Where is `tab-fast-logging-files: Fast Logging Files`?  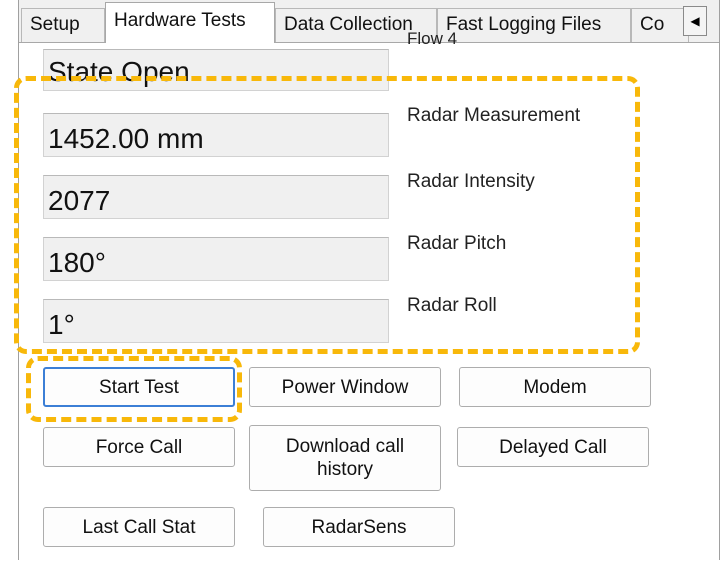
tab-fast-logging-files: Fast Logging Files is located at coordinates (534, 25).